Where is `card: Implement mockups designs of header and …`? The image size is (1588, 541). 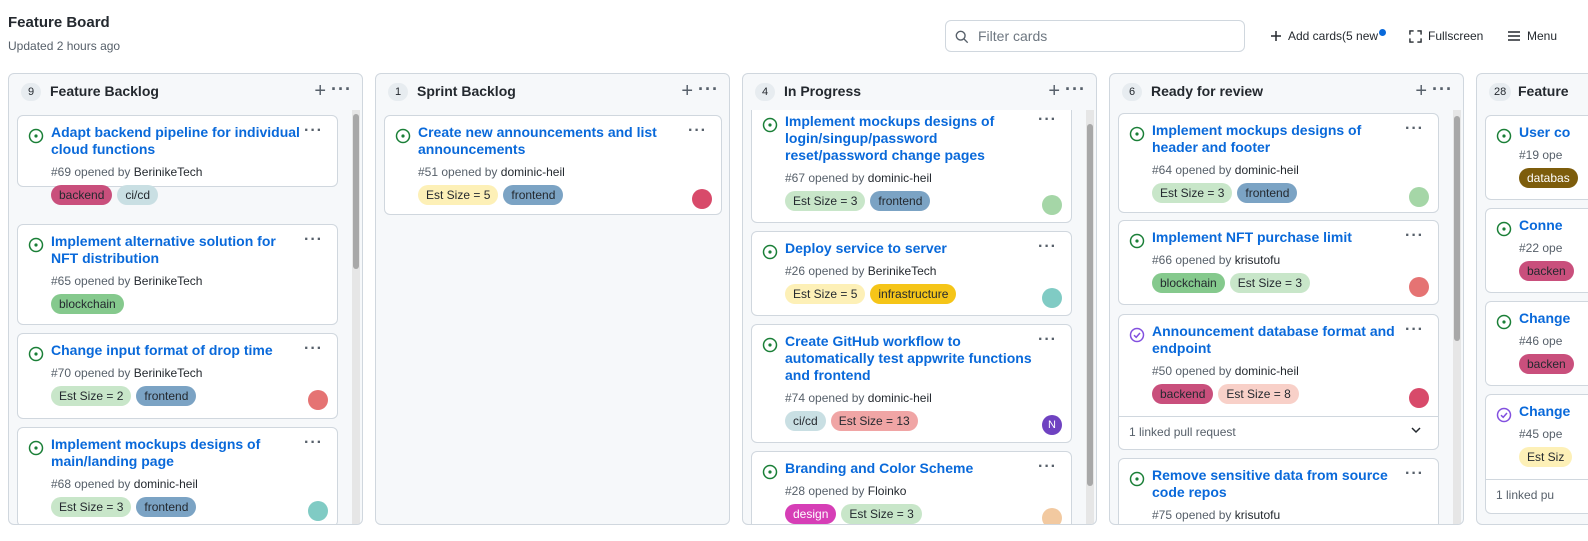
card: Implement mockups designs of header and … is located at coordinates (1278, 163).